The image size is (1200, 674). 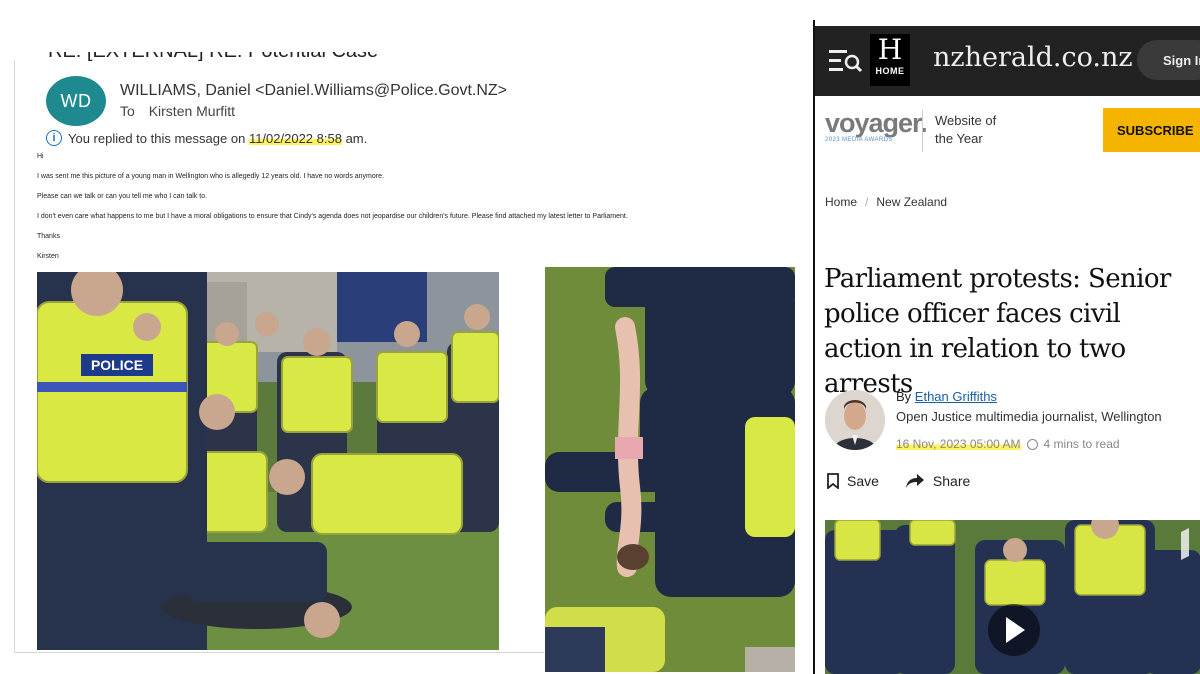 I want to click on sign-in-button: Sign In, so click(x=1168, y=60).